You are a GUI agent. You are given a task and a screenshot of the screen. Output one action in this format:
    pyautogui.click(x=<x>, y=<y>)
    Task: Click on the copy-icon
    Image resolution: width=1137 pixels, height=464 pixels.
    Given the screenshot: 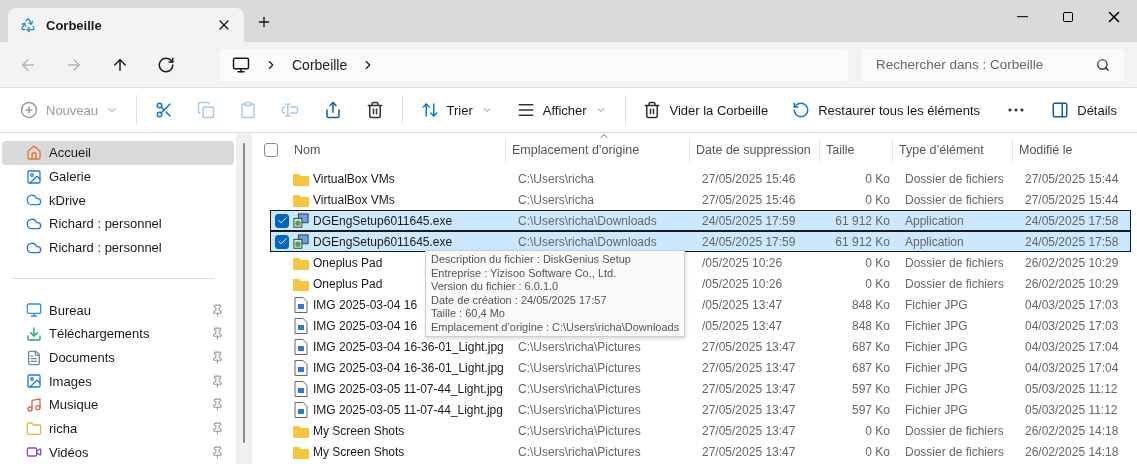 What is the action you would take?
    pyautogui.click(x=206, y=110)
    